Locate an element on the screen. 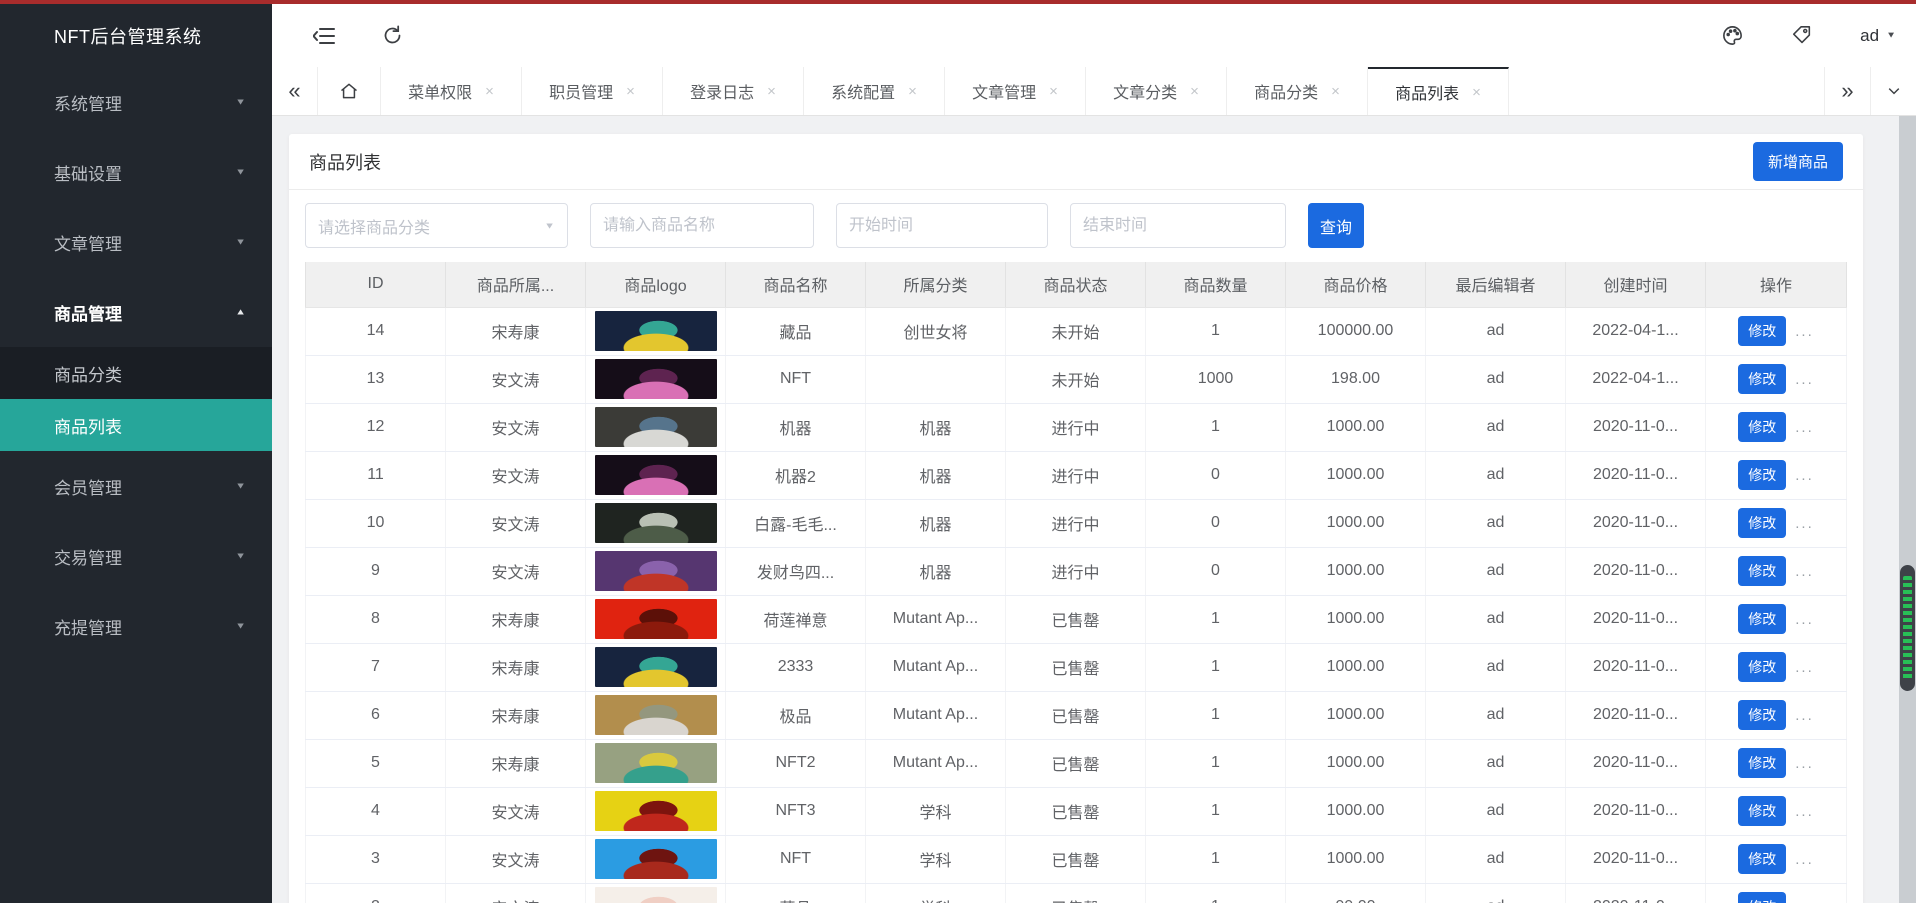  tabs-scroll-right-button: » is located at coordinates (1847, 91).